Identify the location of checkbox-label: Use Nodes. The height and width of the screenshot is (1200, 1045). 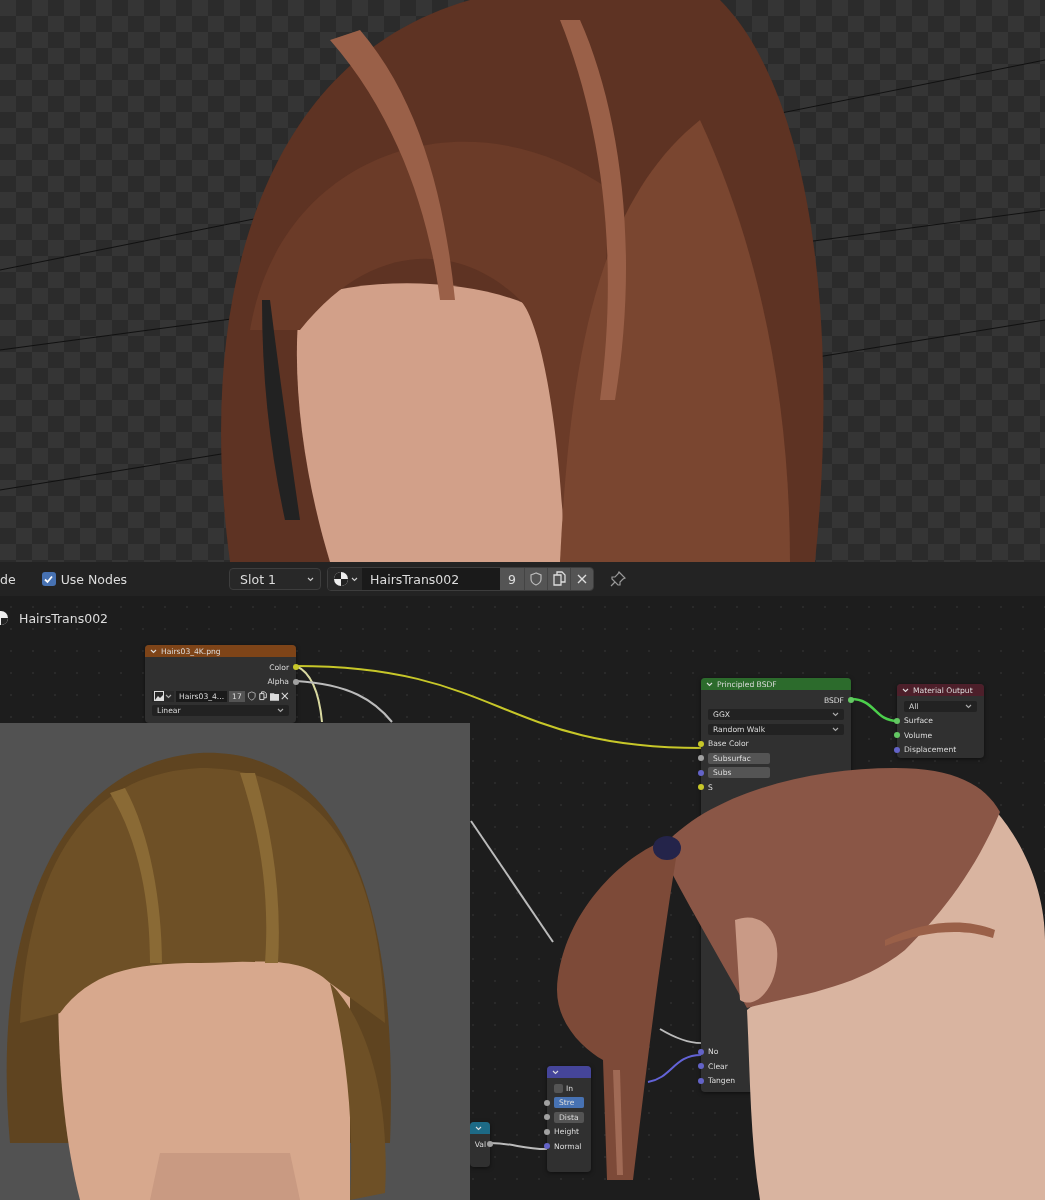
(94, 579).